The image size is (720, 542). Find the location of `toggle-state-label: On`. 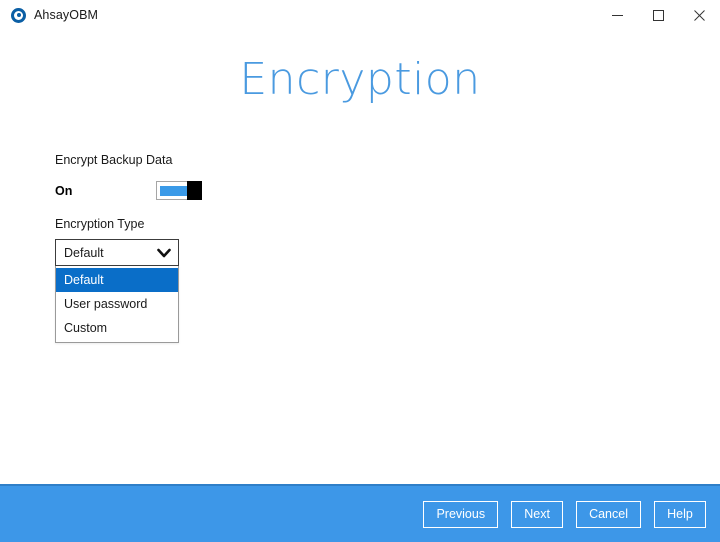

toggle-state-label: On is located at coordinates (64, 190).